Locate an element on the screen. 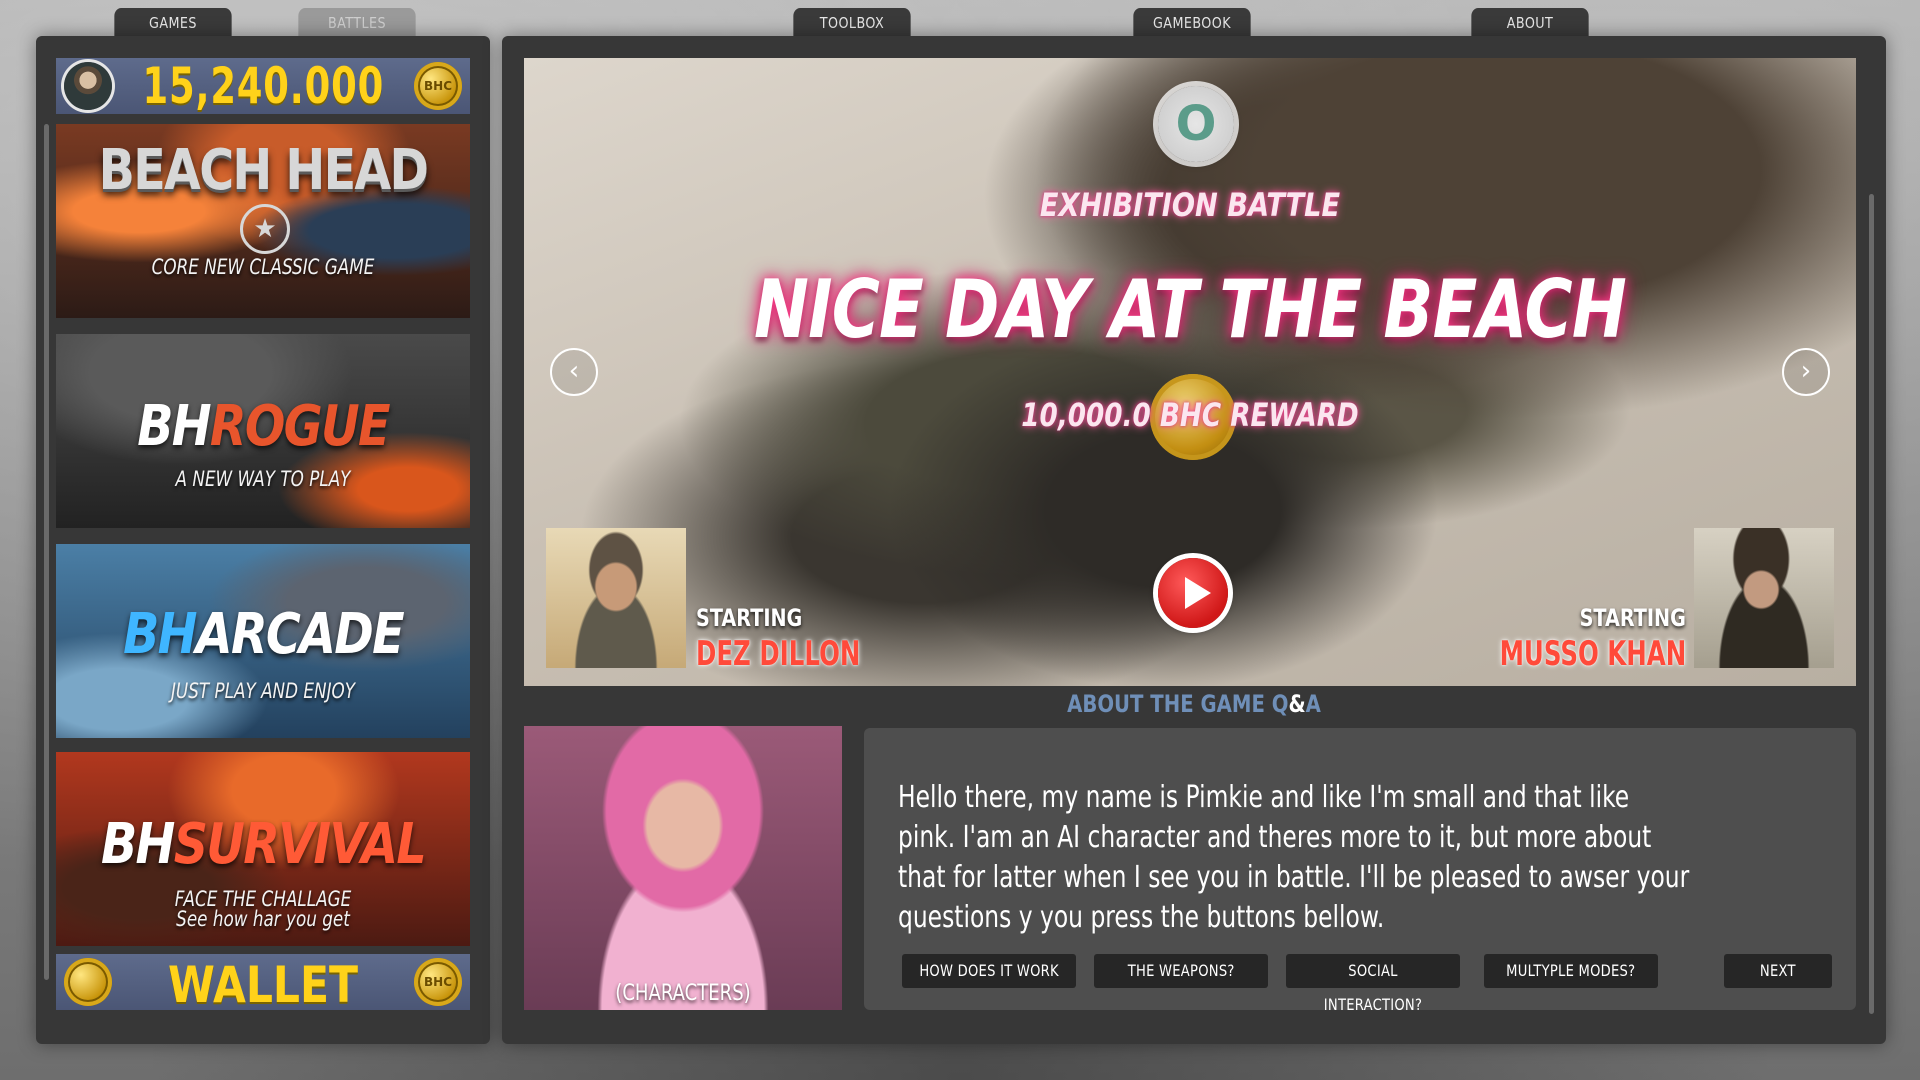 Image resolution: width=1920 pixels, height=1080 pixels. tab-battles: BATTLES is located at coordinates (357, 22).